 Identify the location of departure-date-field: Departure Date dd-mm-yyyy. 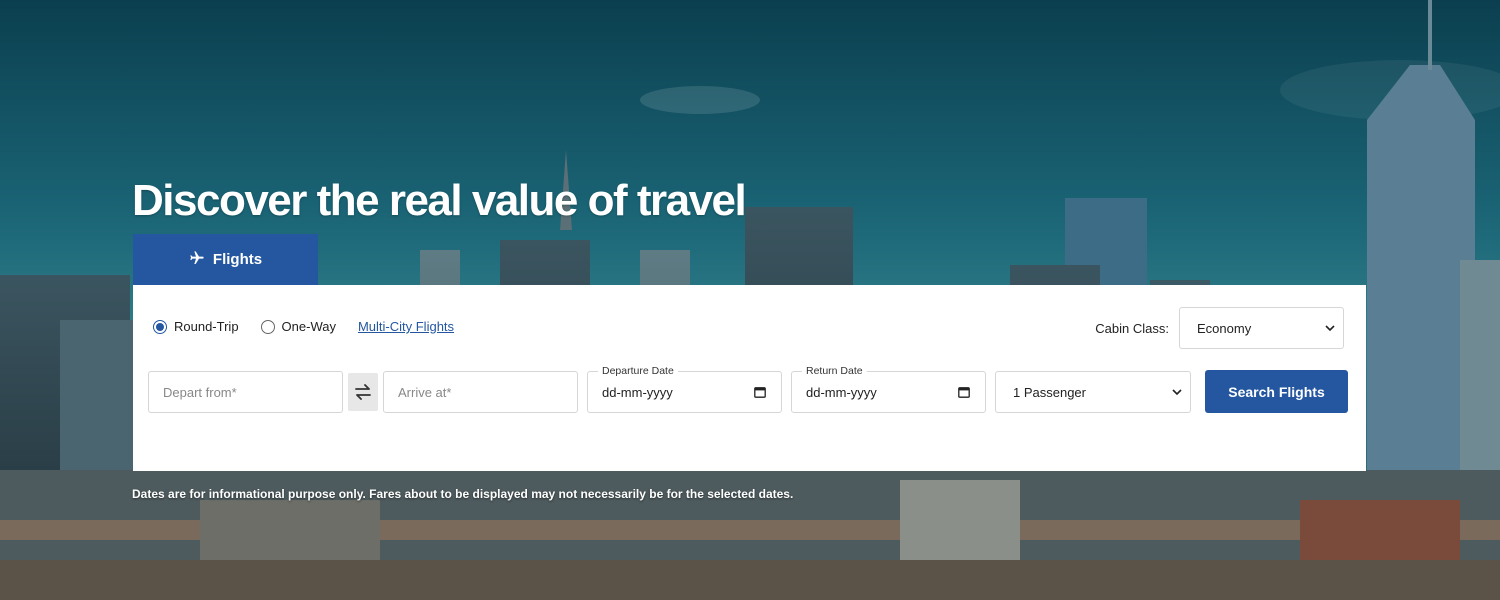
(684, 389).